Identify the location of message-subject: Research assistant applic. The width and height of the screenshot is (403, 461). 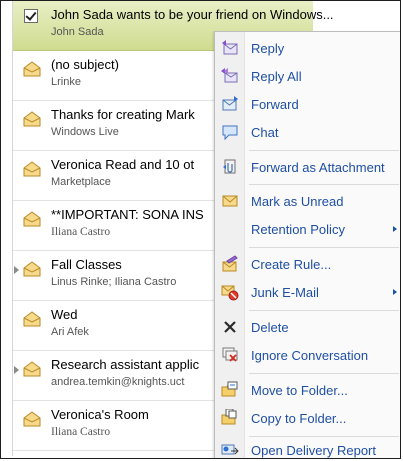
(125, 364).